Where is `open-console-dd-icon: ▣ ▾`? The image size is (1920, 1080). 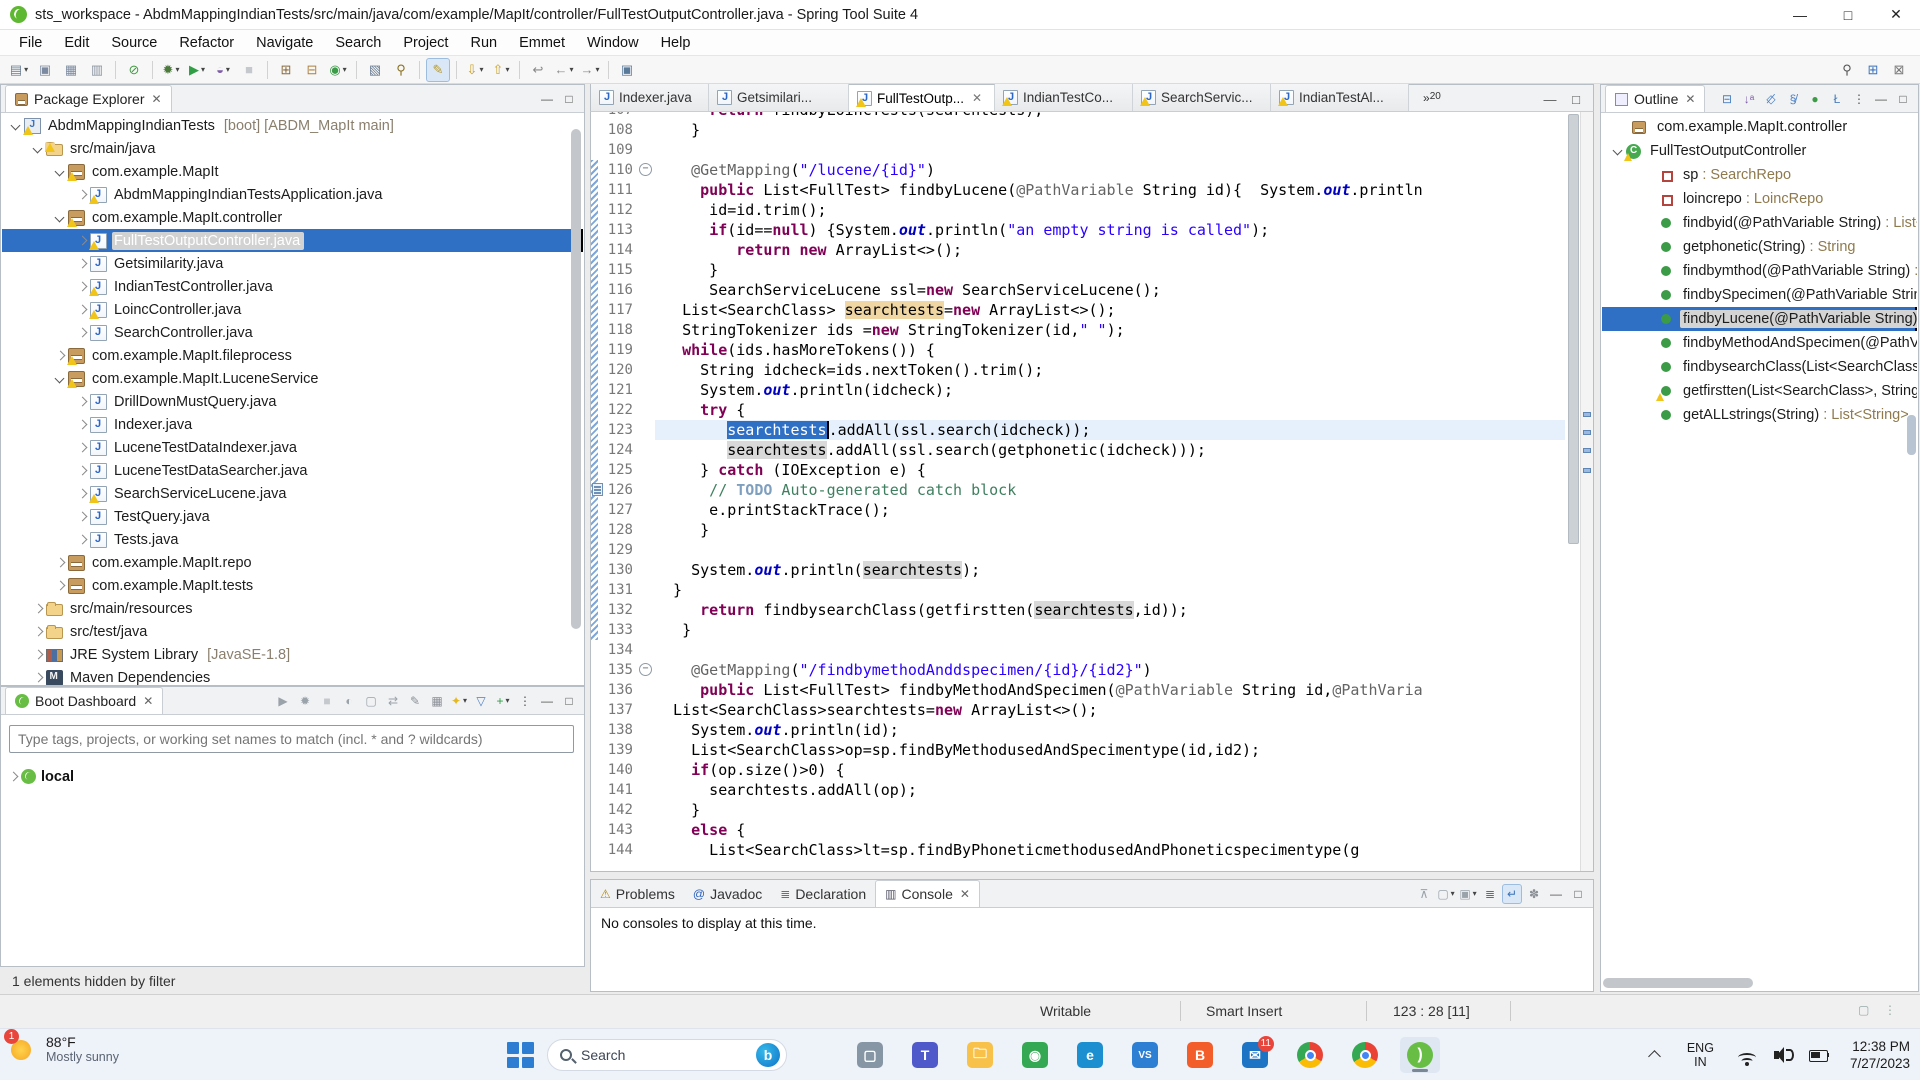
open-console-dd-icon: ▣ ▾ is located at coordinates (1468, 894).